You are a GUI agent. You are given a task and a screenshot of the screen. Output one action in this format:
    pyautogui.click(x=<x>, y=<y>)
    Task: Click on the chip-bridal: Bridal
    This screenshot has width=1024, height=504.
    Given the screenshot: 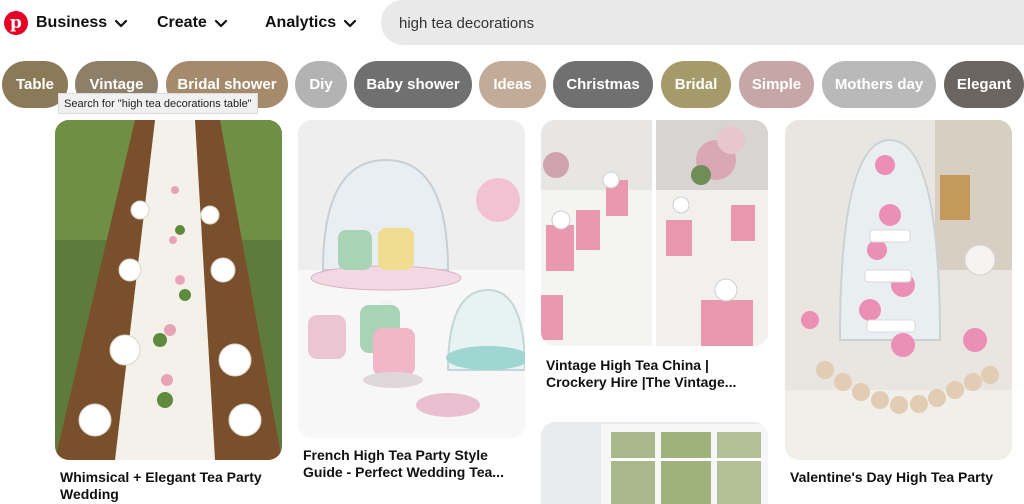 What is the action you would take?
    pyautogui.click(x=696, y=84)
    